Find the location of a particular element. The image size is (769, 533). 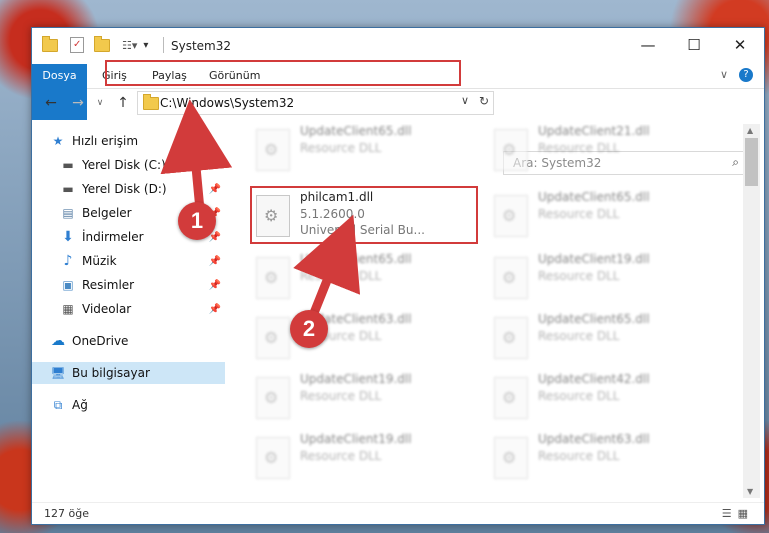

view-options-icon: ☷▾ is located at coordinates (129, 45).